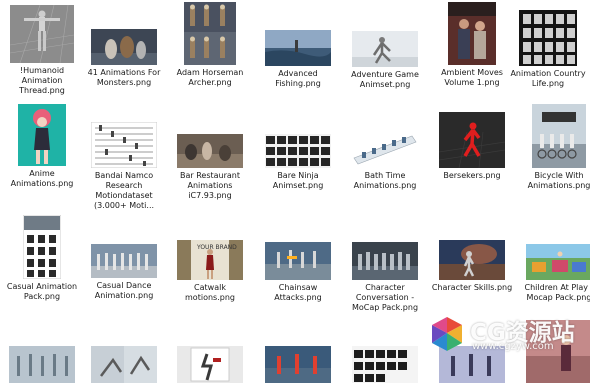 This screenshot has width=590, height=383. I want to click on file-item: Children At Play - Mocap Pack.png, so click(553, 273).